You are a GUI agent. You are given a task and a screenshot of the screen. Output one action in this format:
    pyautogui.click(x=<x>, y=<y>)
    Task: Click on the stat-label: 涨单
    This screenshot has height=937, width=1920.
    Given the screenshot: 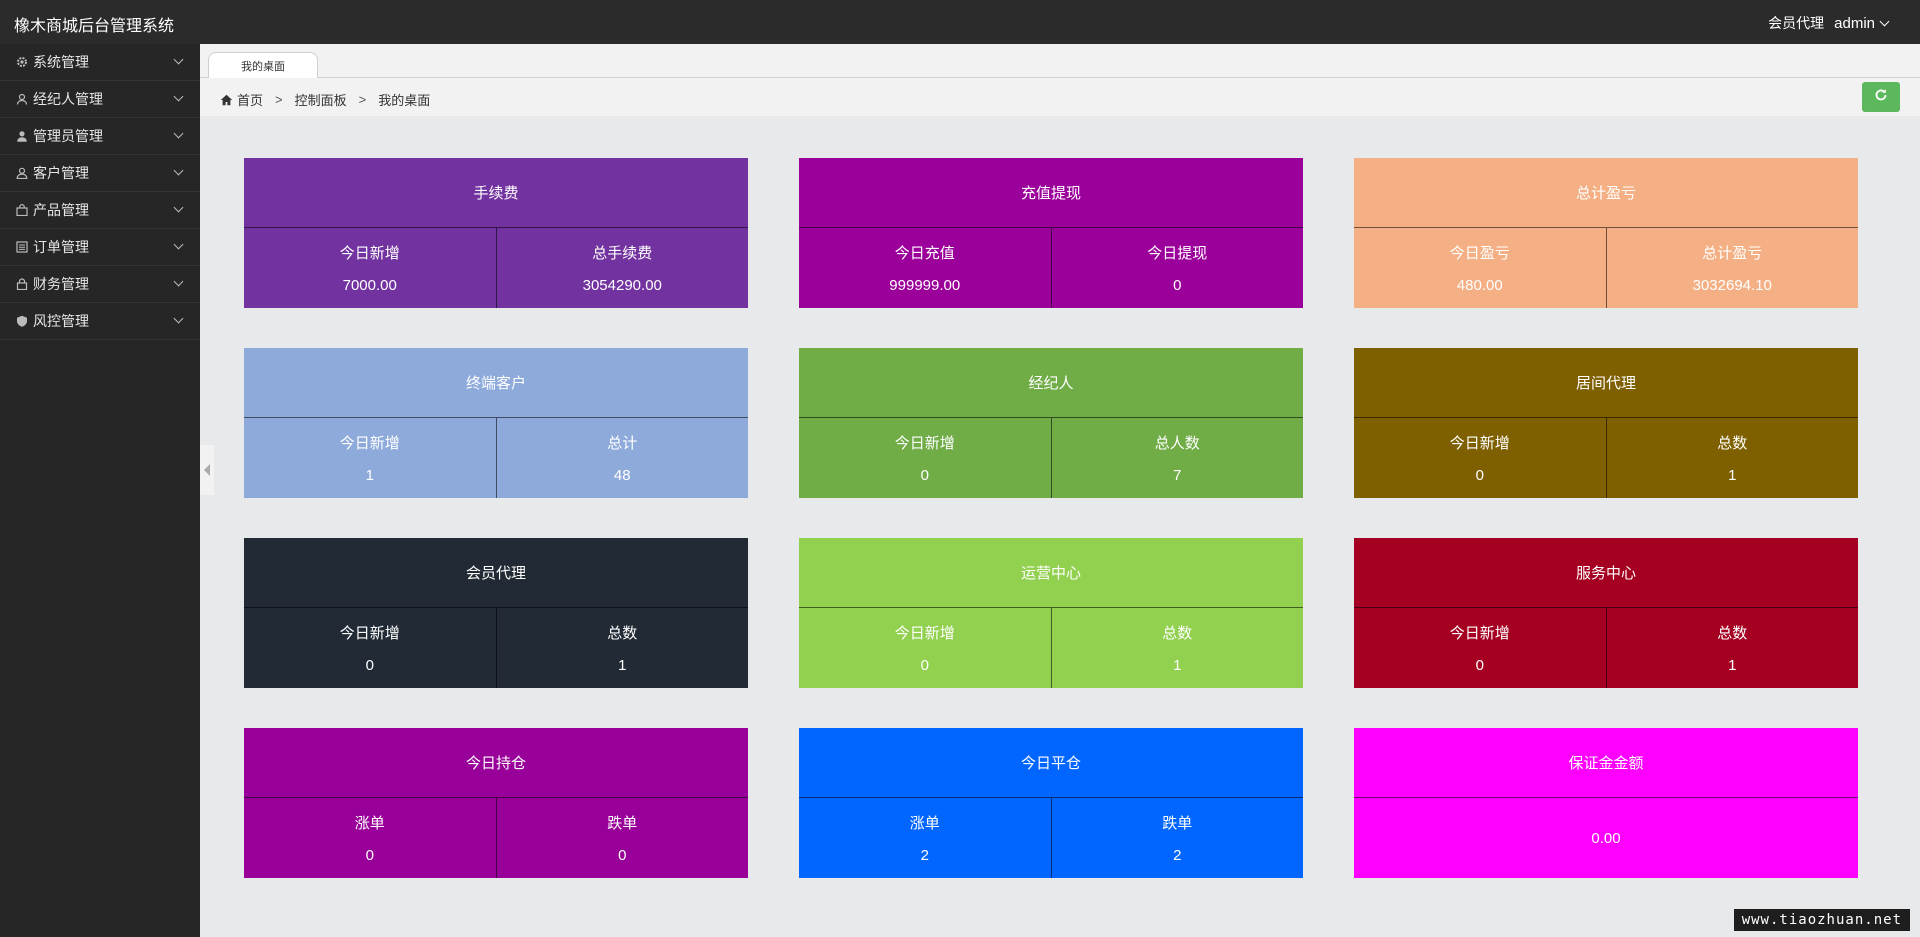 What is the action you would take?
    pyautogui.click(x=924, y=823)
    